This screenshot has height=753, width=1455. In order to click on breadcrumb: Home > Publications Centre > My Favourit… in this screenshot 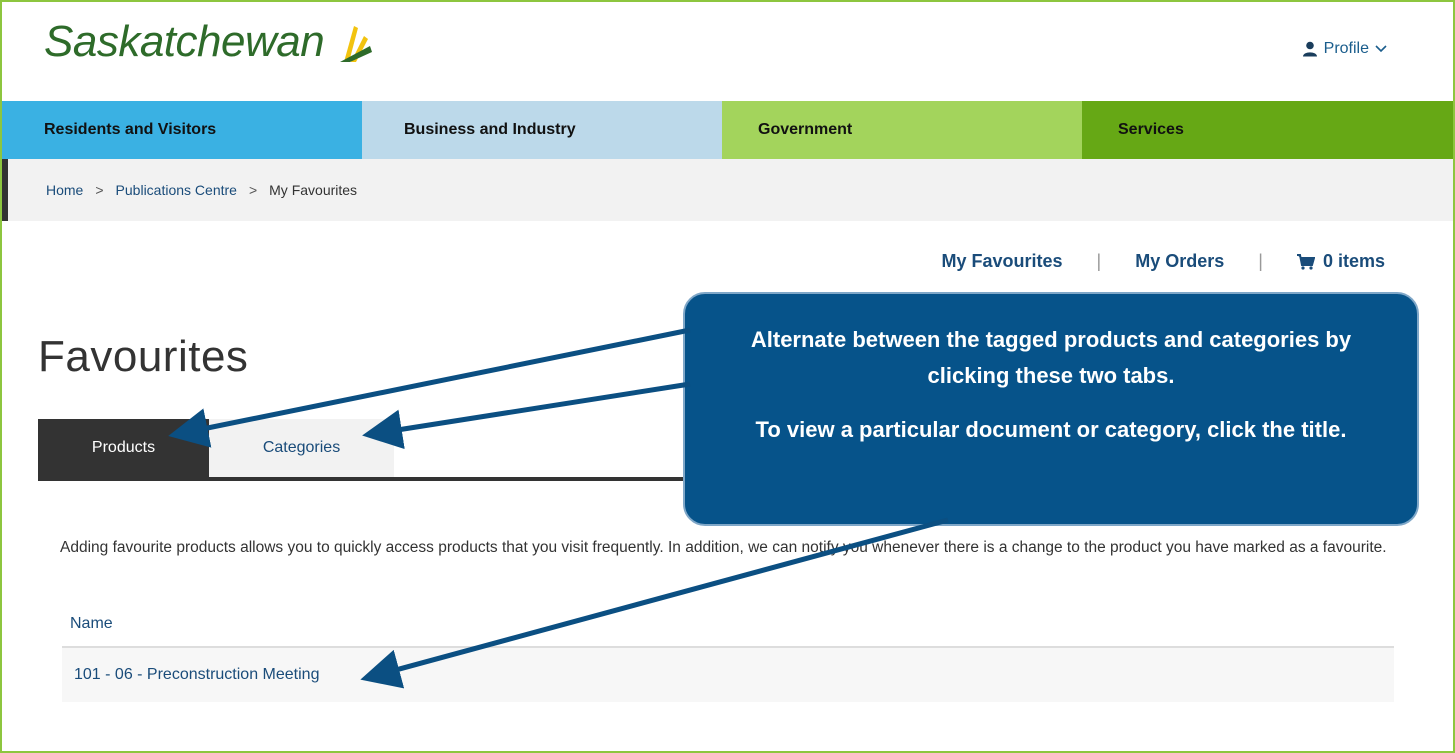, I will do `click(727, 190)`.